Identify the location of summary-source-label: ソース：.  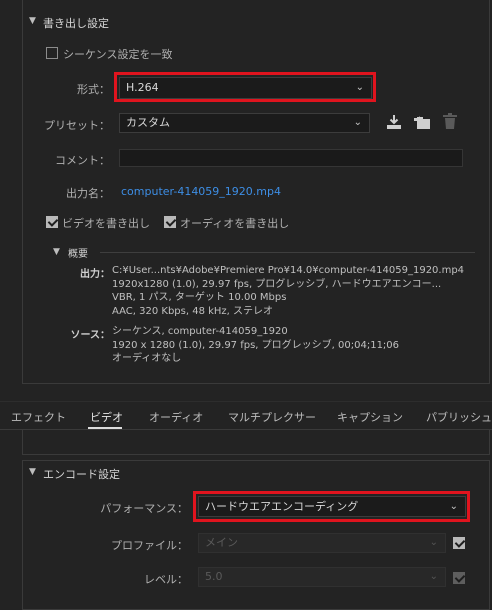
(90, 335).